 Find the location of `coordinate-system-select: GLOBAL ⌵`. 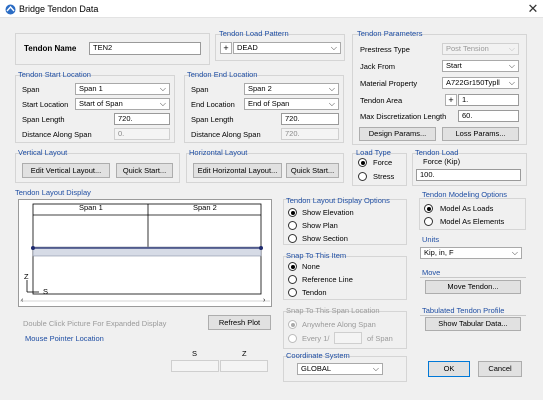

coordinate-system-select: GLOBAL ⌵ is located at coordinates (340, 369).